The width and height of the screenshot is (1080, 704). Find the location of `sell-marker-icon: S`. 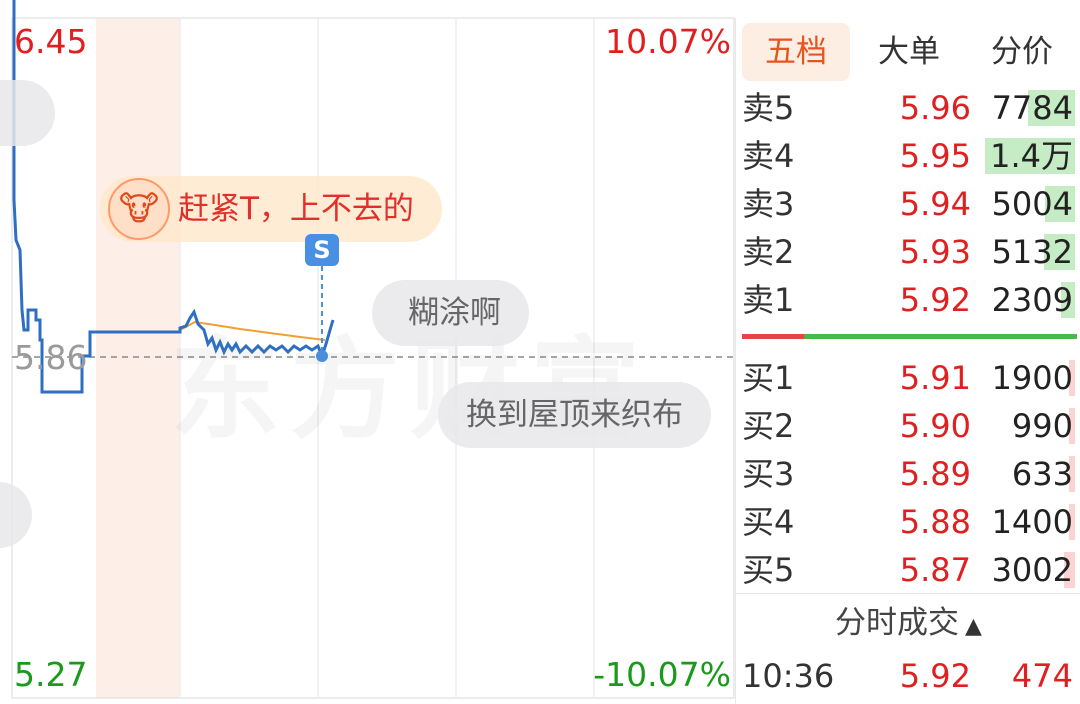

sell-marker-icon: S is located at coordinates (322, 250).